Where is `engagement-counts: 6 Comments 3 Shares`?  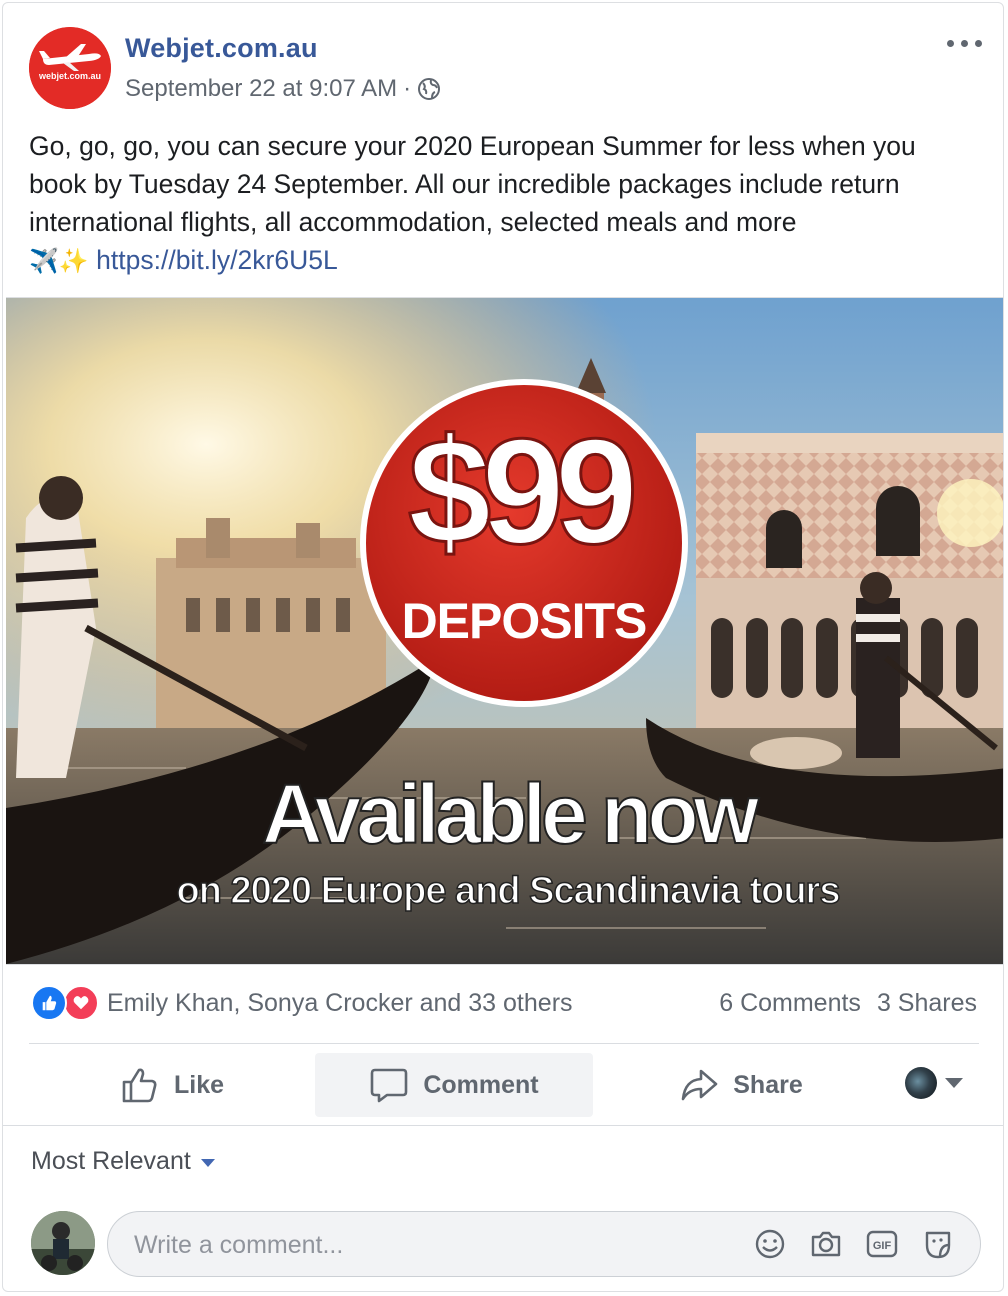
engagement-counts: 6 Comments 3 Shares is located at coordinates (848, 1003).